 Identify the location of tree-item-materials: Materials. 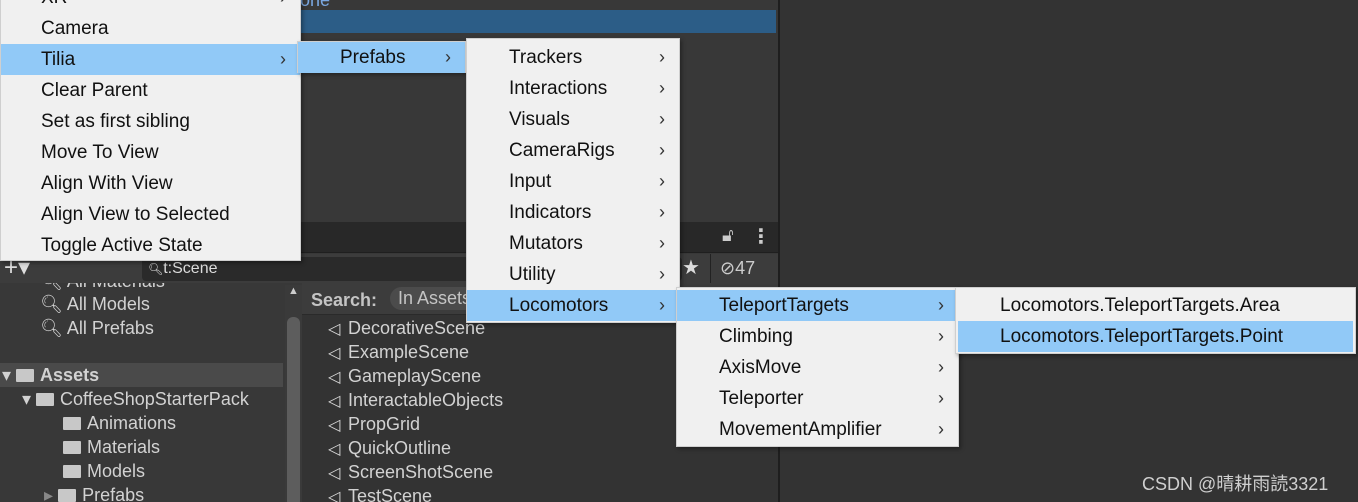
(111, 447).